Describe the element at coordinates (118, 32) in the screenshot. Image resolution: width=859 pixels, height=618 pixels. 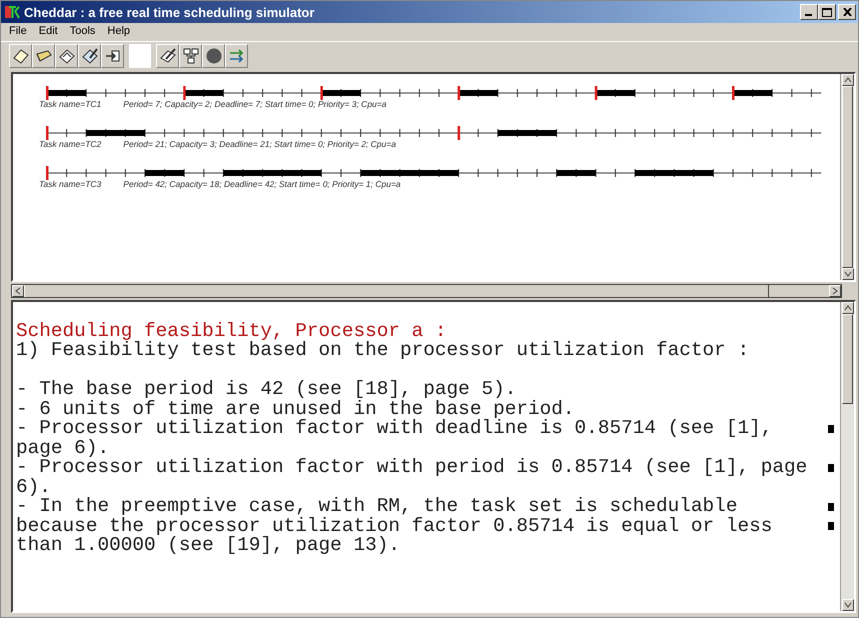
I see `menu-item: Help` at that location.